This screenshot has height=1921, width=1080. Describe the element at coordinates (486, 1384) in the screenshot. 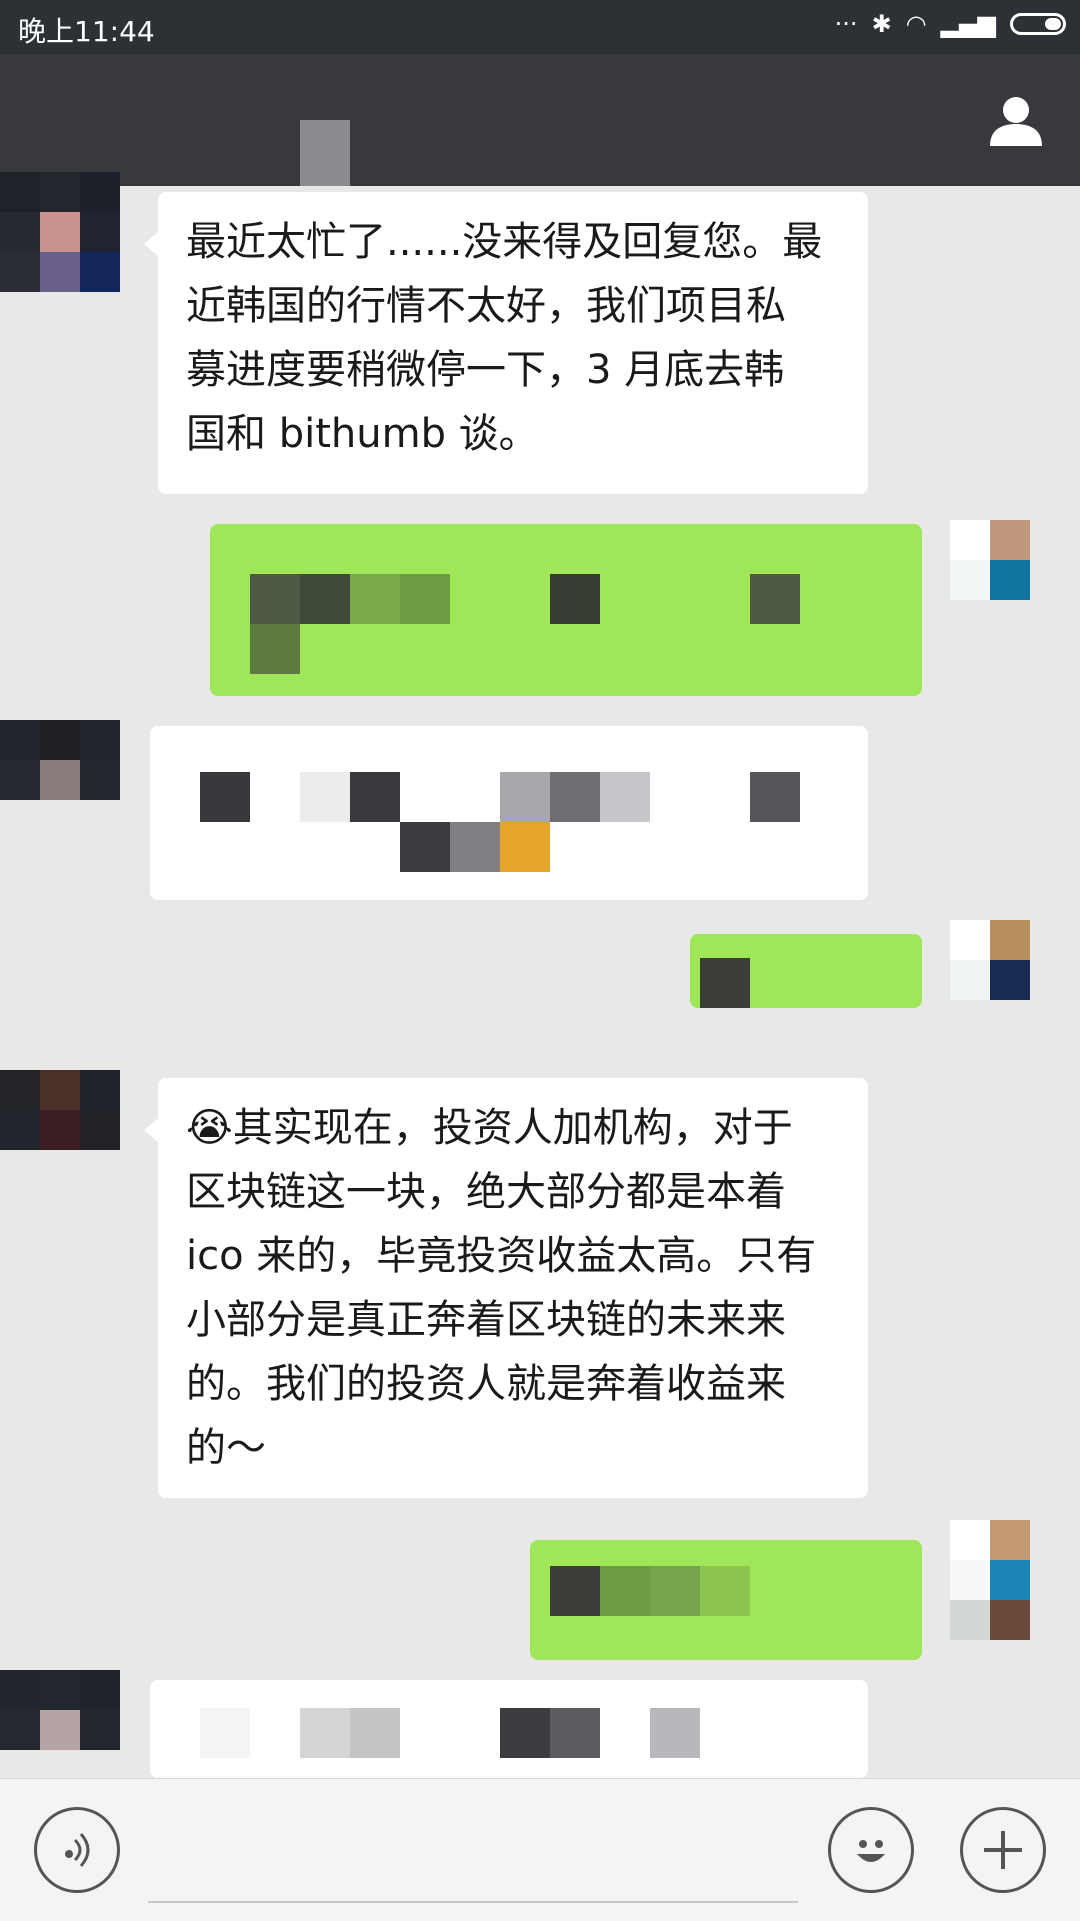

I see `message-line: 的。我们的投资人就是奔着收益来` at that location.